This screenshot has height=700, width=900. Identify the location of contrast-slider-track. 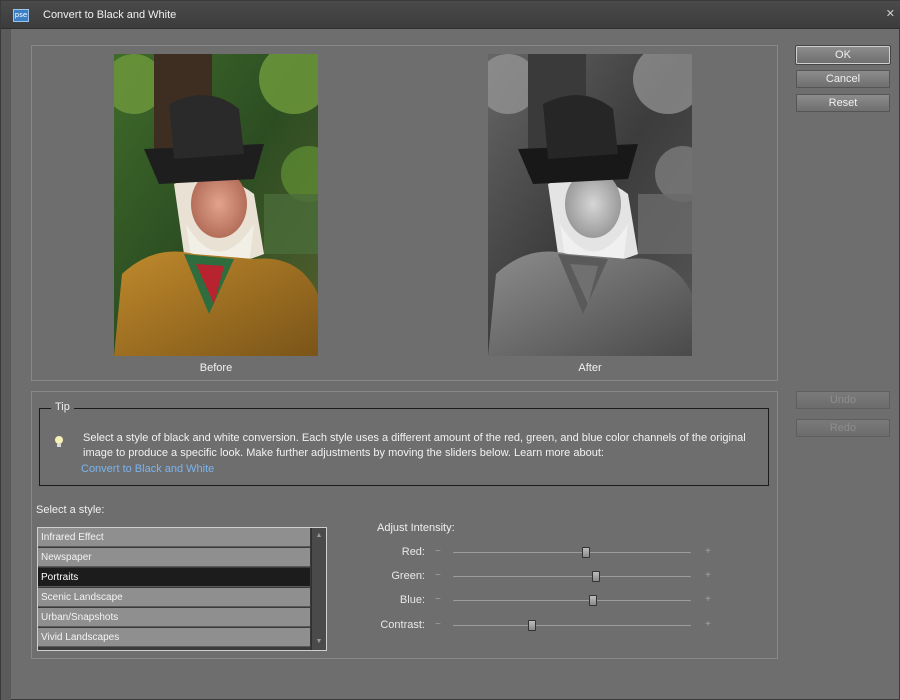
(572, 625).